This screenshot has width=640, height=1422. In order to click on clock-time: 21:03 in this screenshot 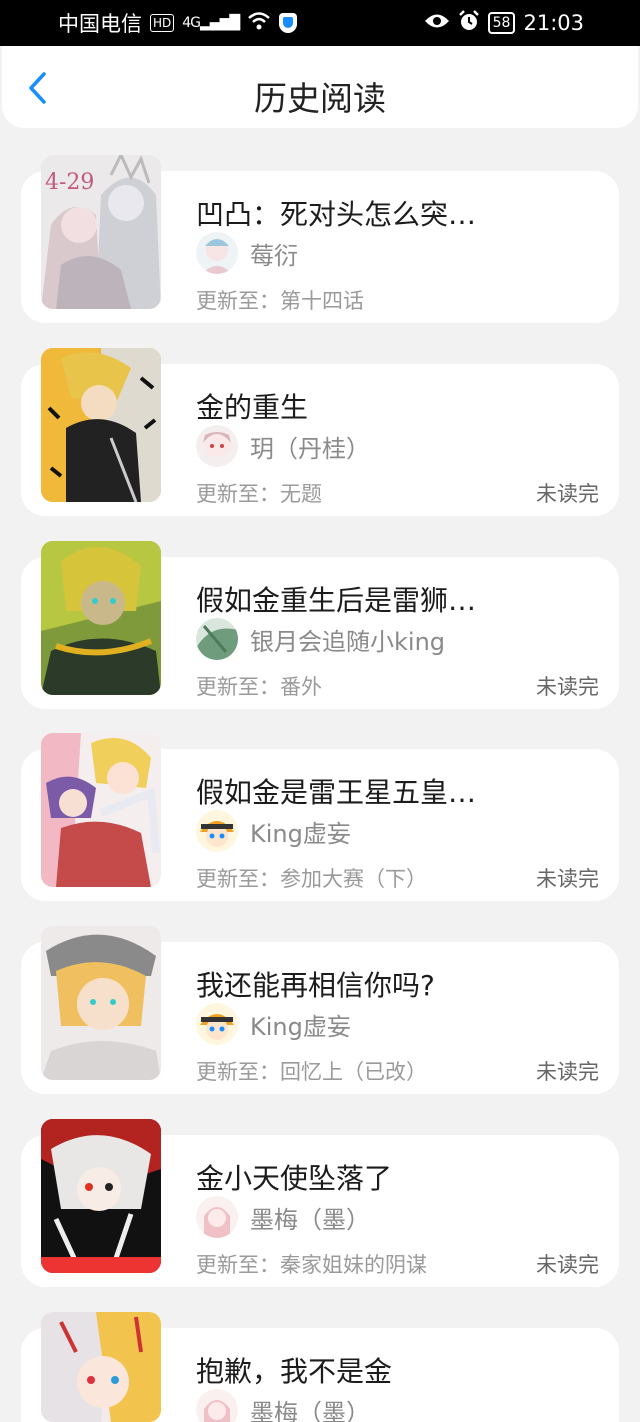, I will do `click(553, 23)`.